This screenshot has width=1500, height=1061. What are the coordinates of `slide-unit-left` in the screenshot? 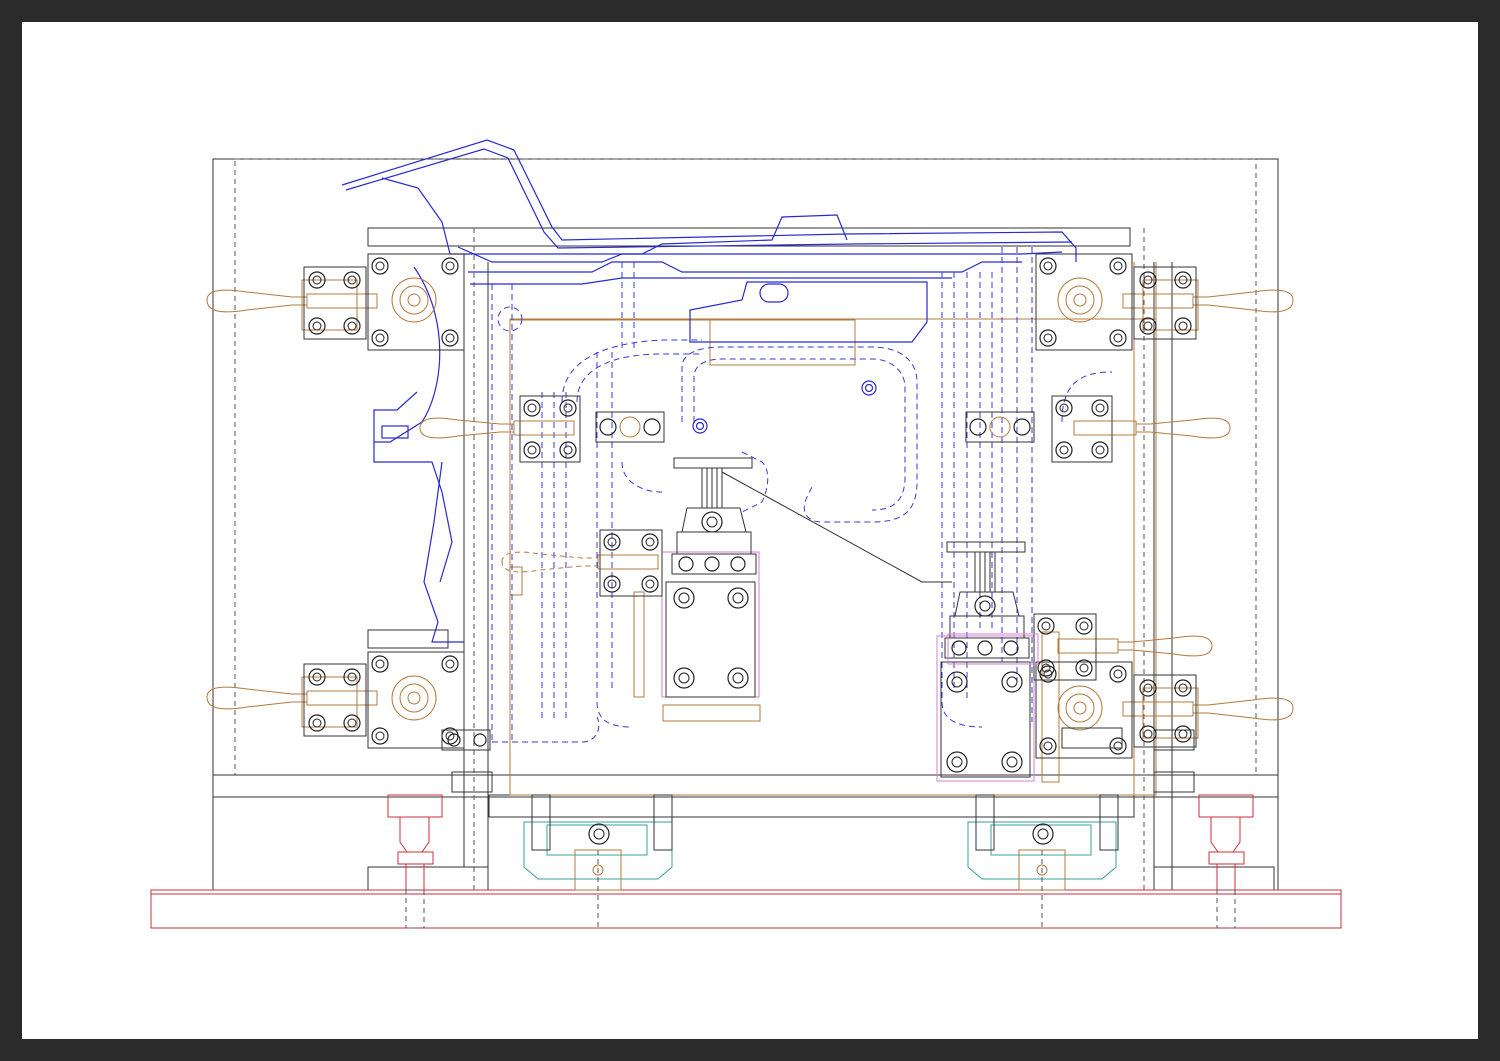 It's located at (598, 861).